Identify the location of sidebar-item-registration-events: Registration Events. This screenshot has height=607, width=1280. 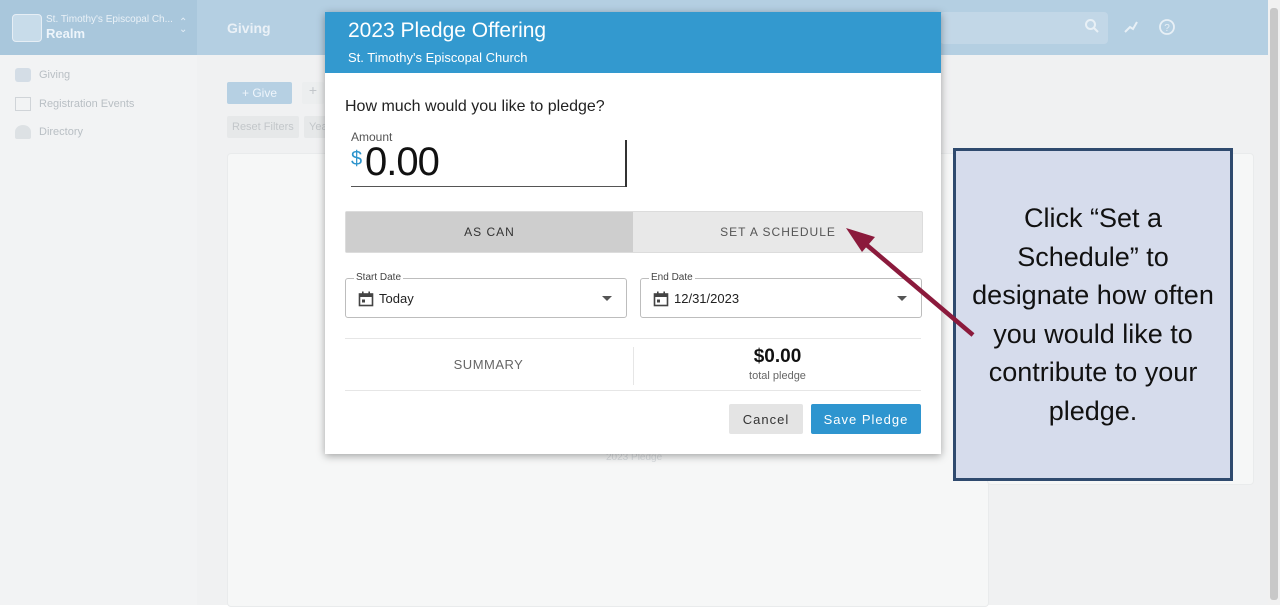
(74, 104).